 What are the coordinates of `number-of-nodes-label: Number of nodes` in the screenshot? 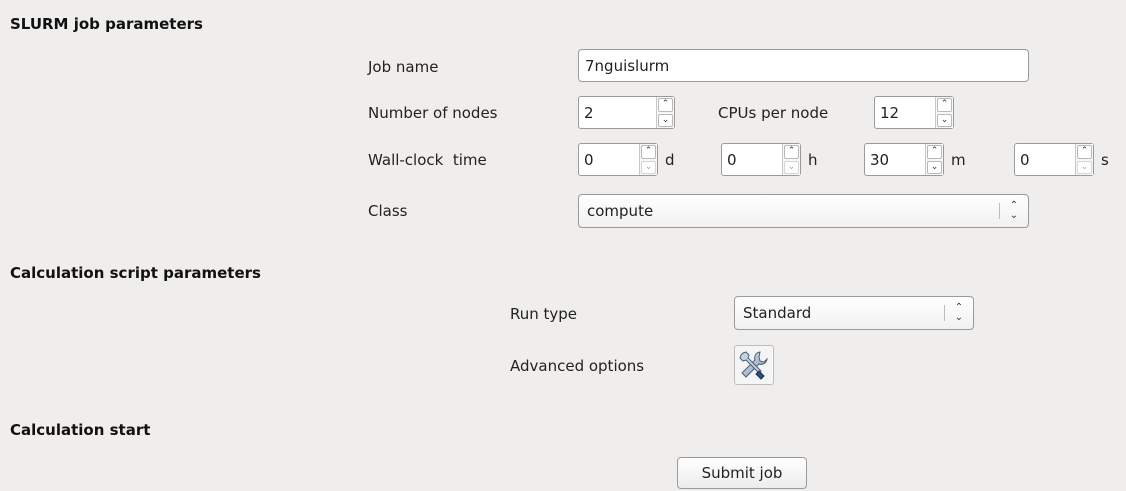 It's located at (433, 113).